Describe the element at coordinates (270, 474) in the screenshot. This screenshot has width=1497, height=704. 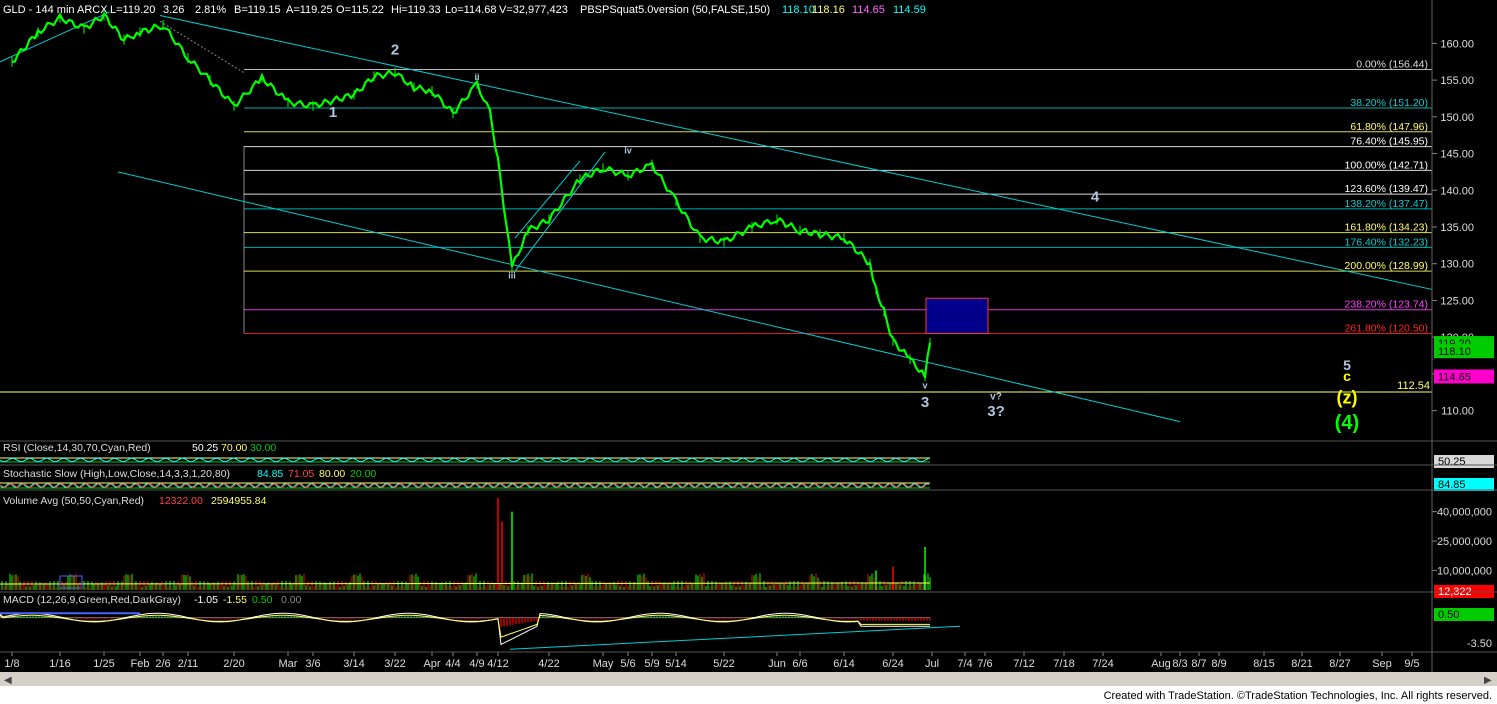
I see `stochastic-legend-value: 84.85` at that location.